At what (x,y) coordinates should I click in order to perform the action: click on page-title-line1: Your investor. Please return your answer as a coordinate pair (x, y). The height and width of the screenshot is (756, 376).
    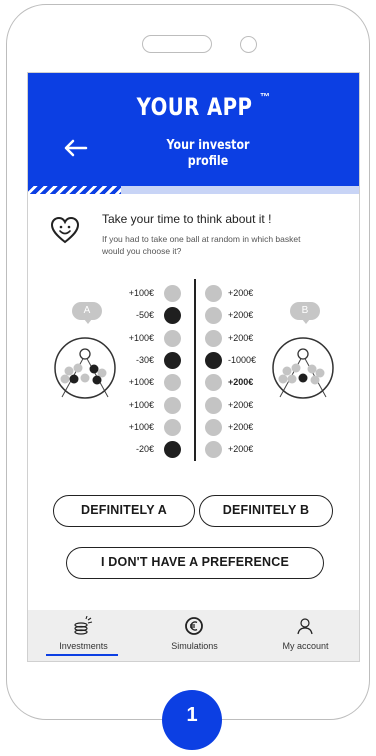
    Looking at the image, I should click on (208, 145).